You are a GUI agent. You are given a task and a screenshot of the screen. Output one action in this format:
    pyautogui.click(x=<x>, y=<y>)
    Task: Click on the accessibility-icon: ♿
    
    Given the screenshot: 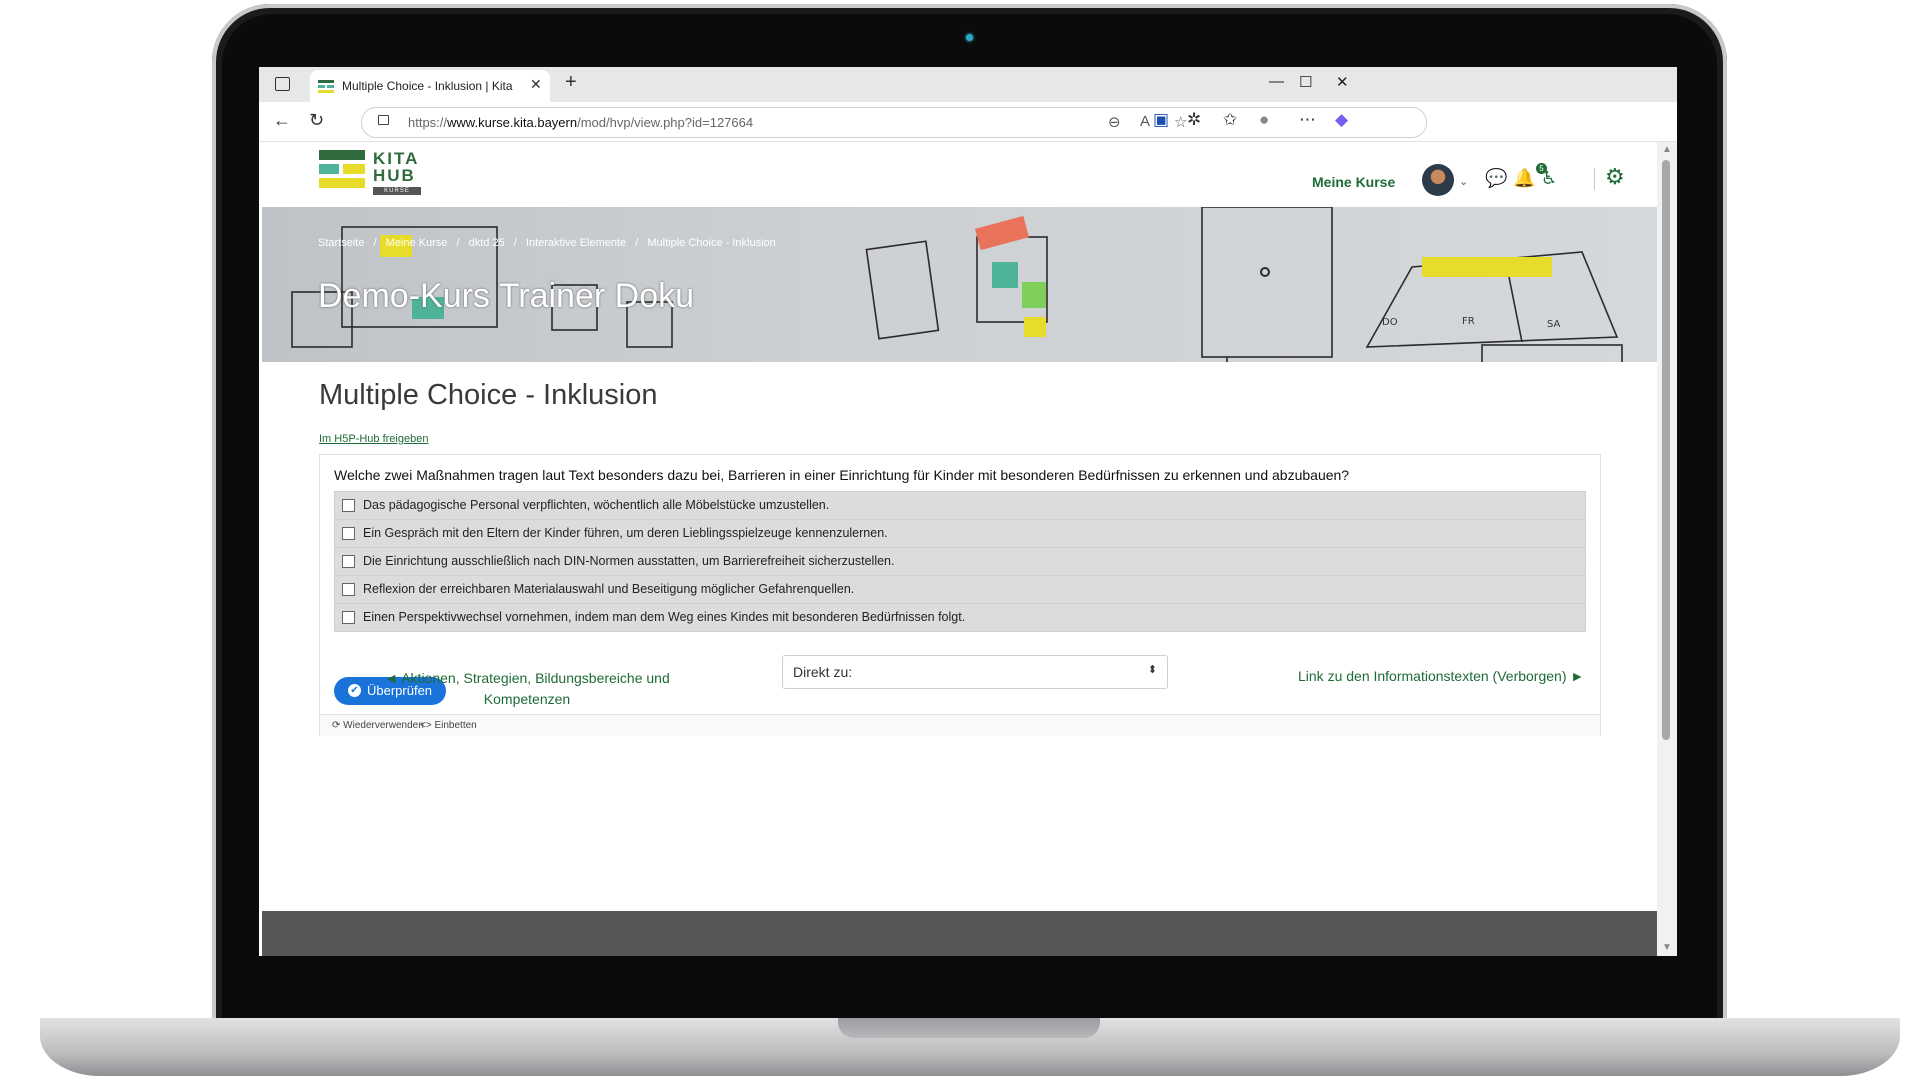 What is the action you would take?
    pyautogui.click(x=1549, y=178)
    